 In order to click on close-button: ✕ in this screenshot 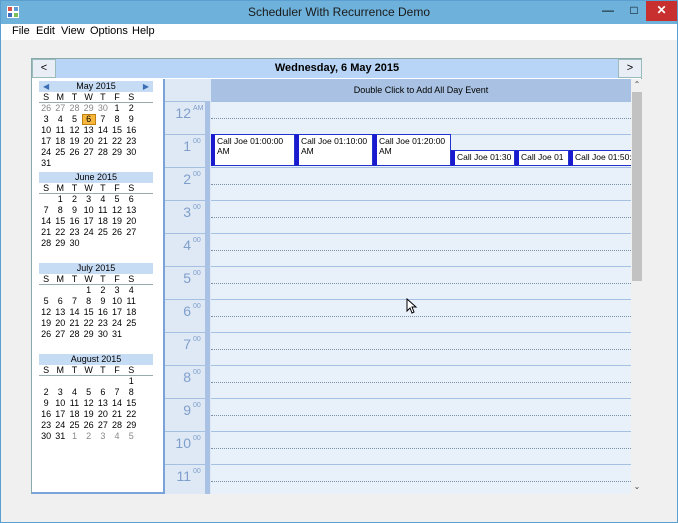, I will do `click(661, 11)`.